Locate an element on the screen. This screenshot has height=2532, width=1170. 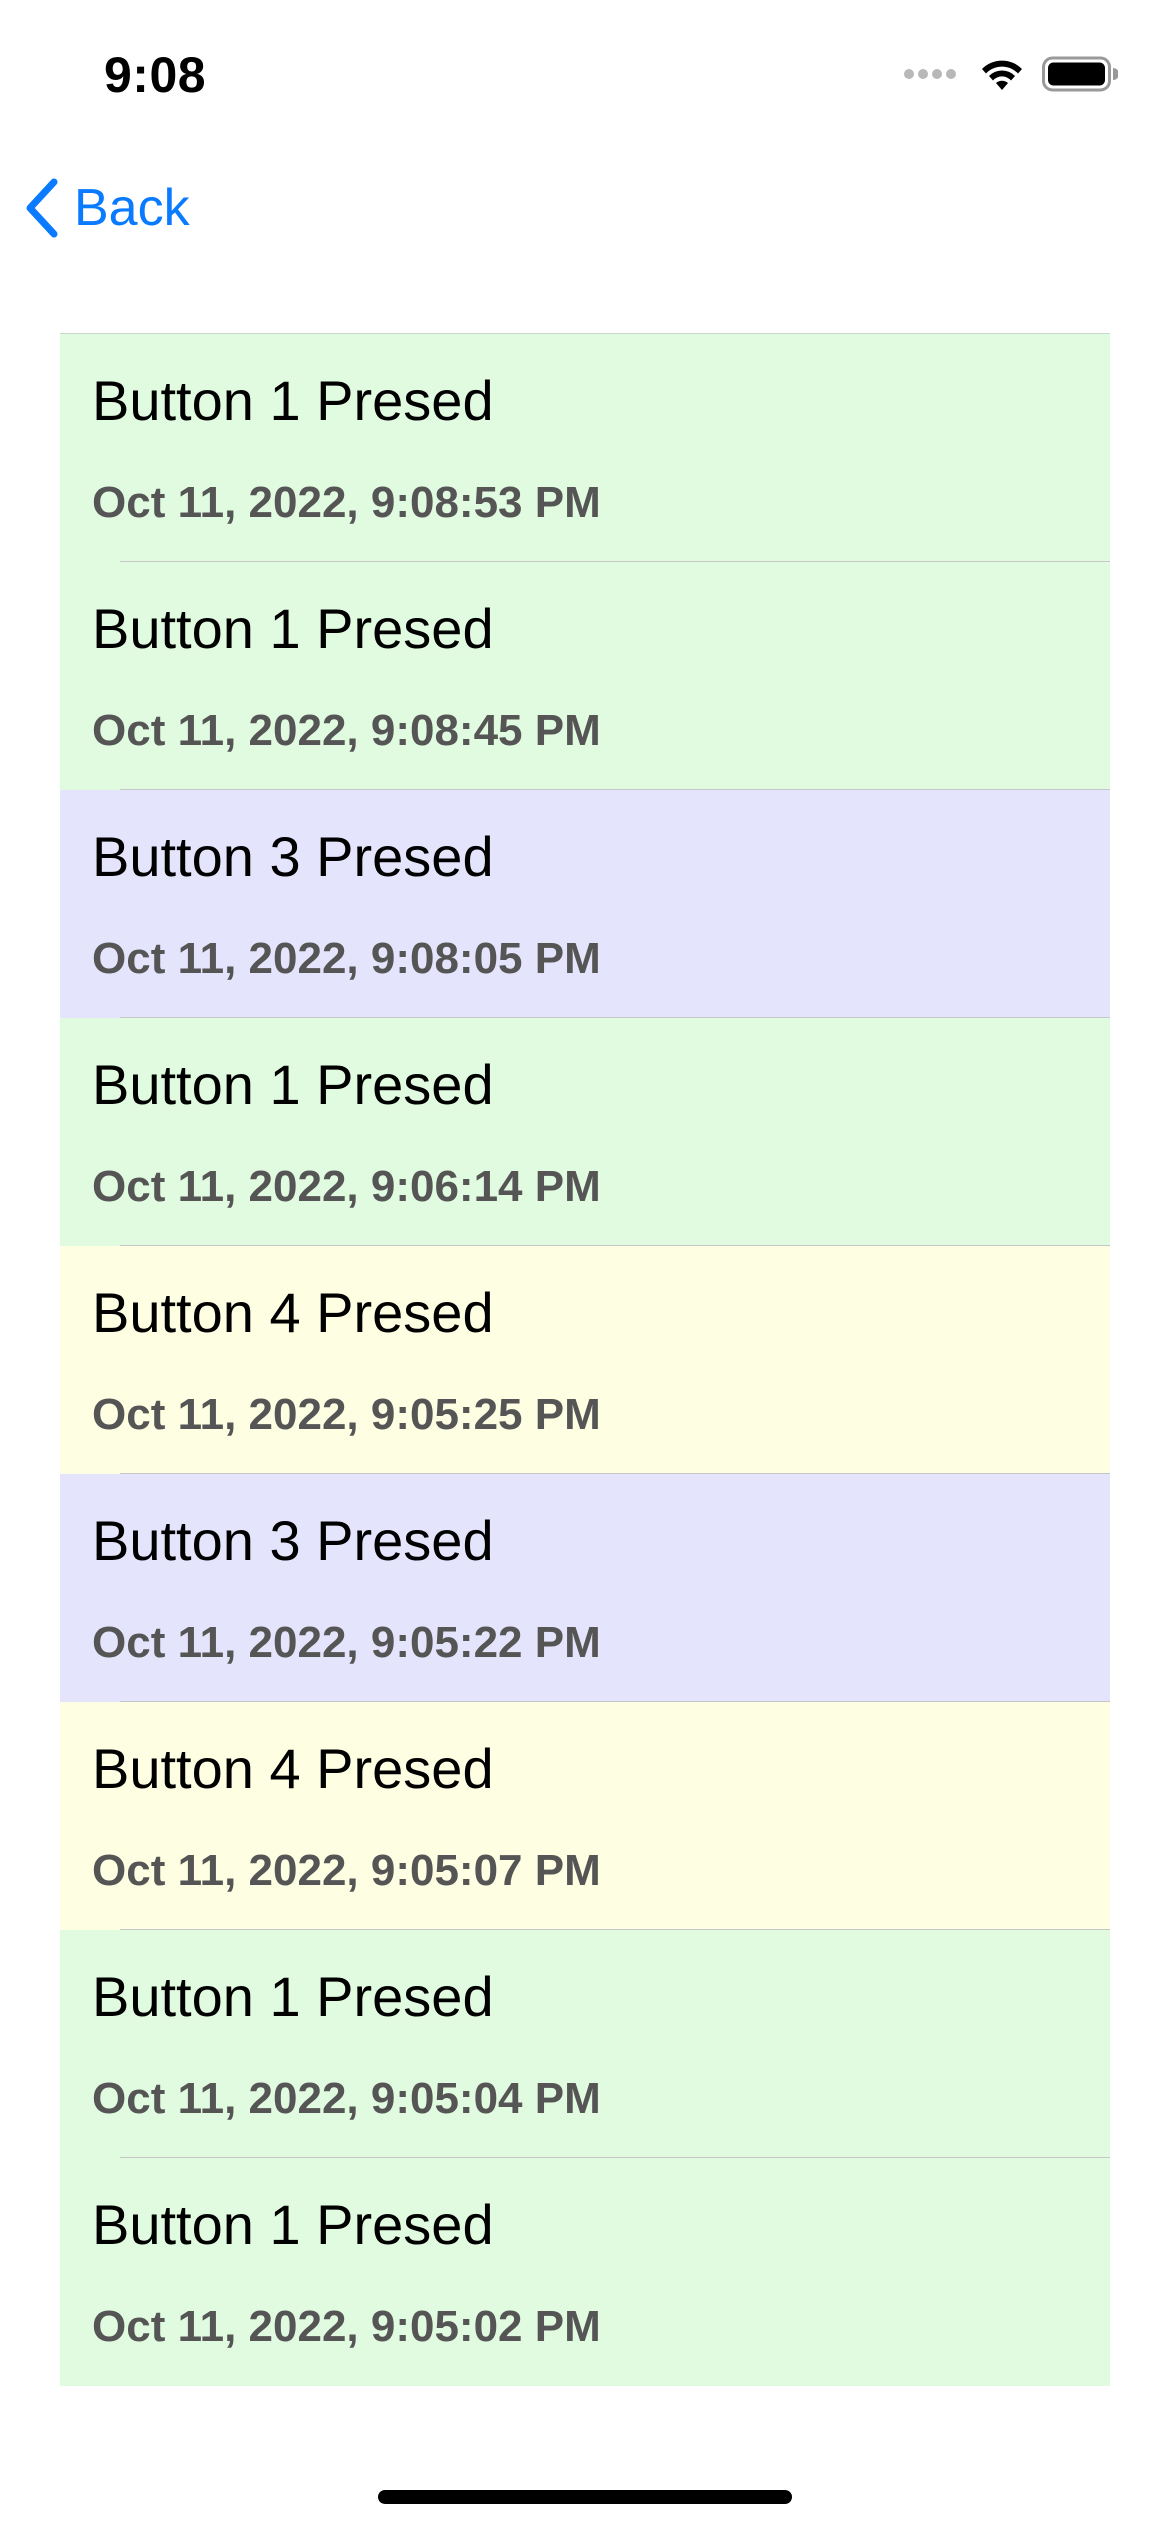
cellular-signal-icon is located at coordinates (932, 74).